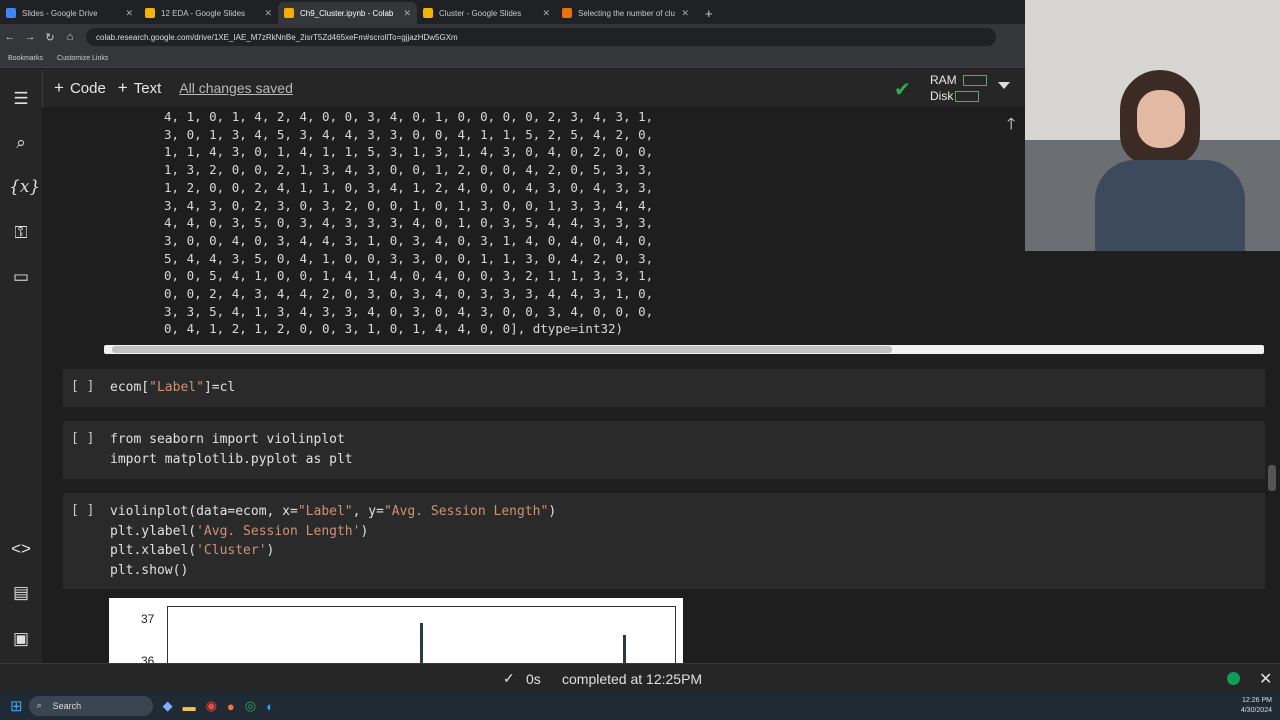 This screenshot has width=1280, height=720. I want to click on windows-start-icon: ⊞, so click(16, 706).